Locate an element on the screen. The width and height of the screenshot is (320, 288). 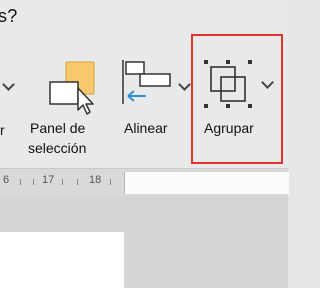
dialog-title-partial: s? is located at coordinates (9, 16).